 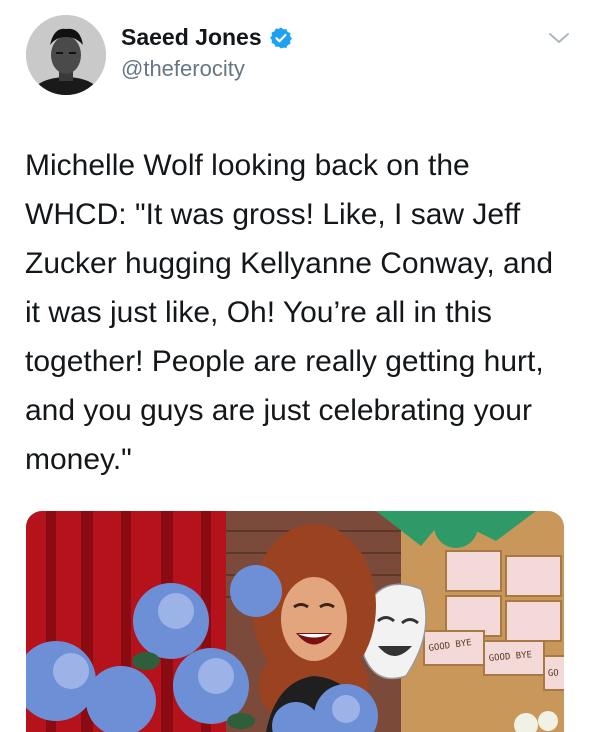 I want to click on avatar, so click(x=66, y=55).